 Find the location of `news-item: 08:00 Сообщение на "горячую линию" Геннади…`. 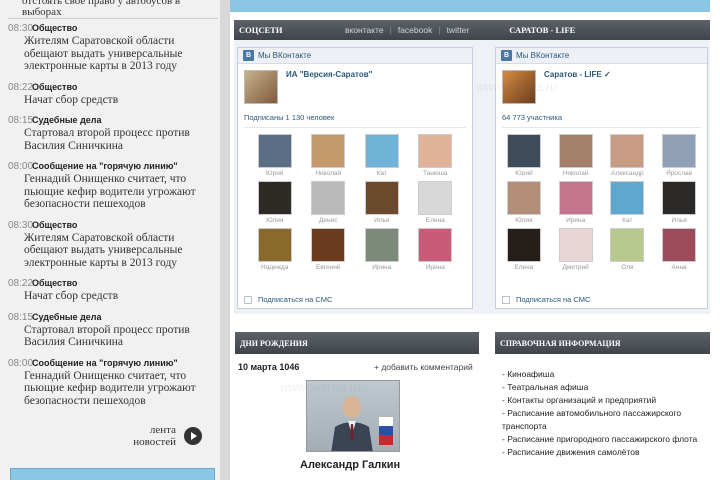

news-item: 08:00 Сообщение на "горячую линию" Геннади… is located at coordinates (113, 185).